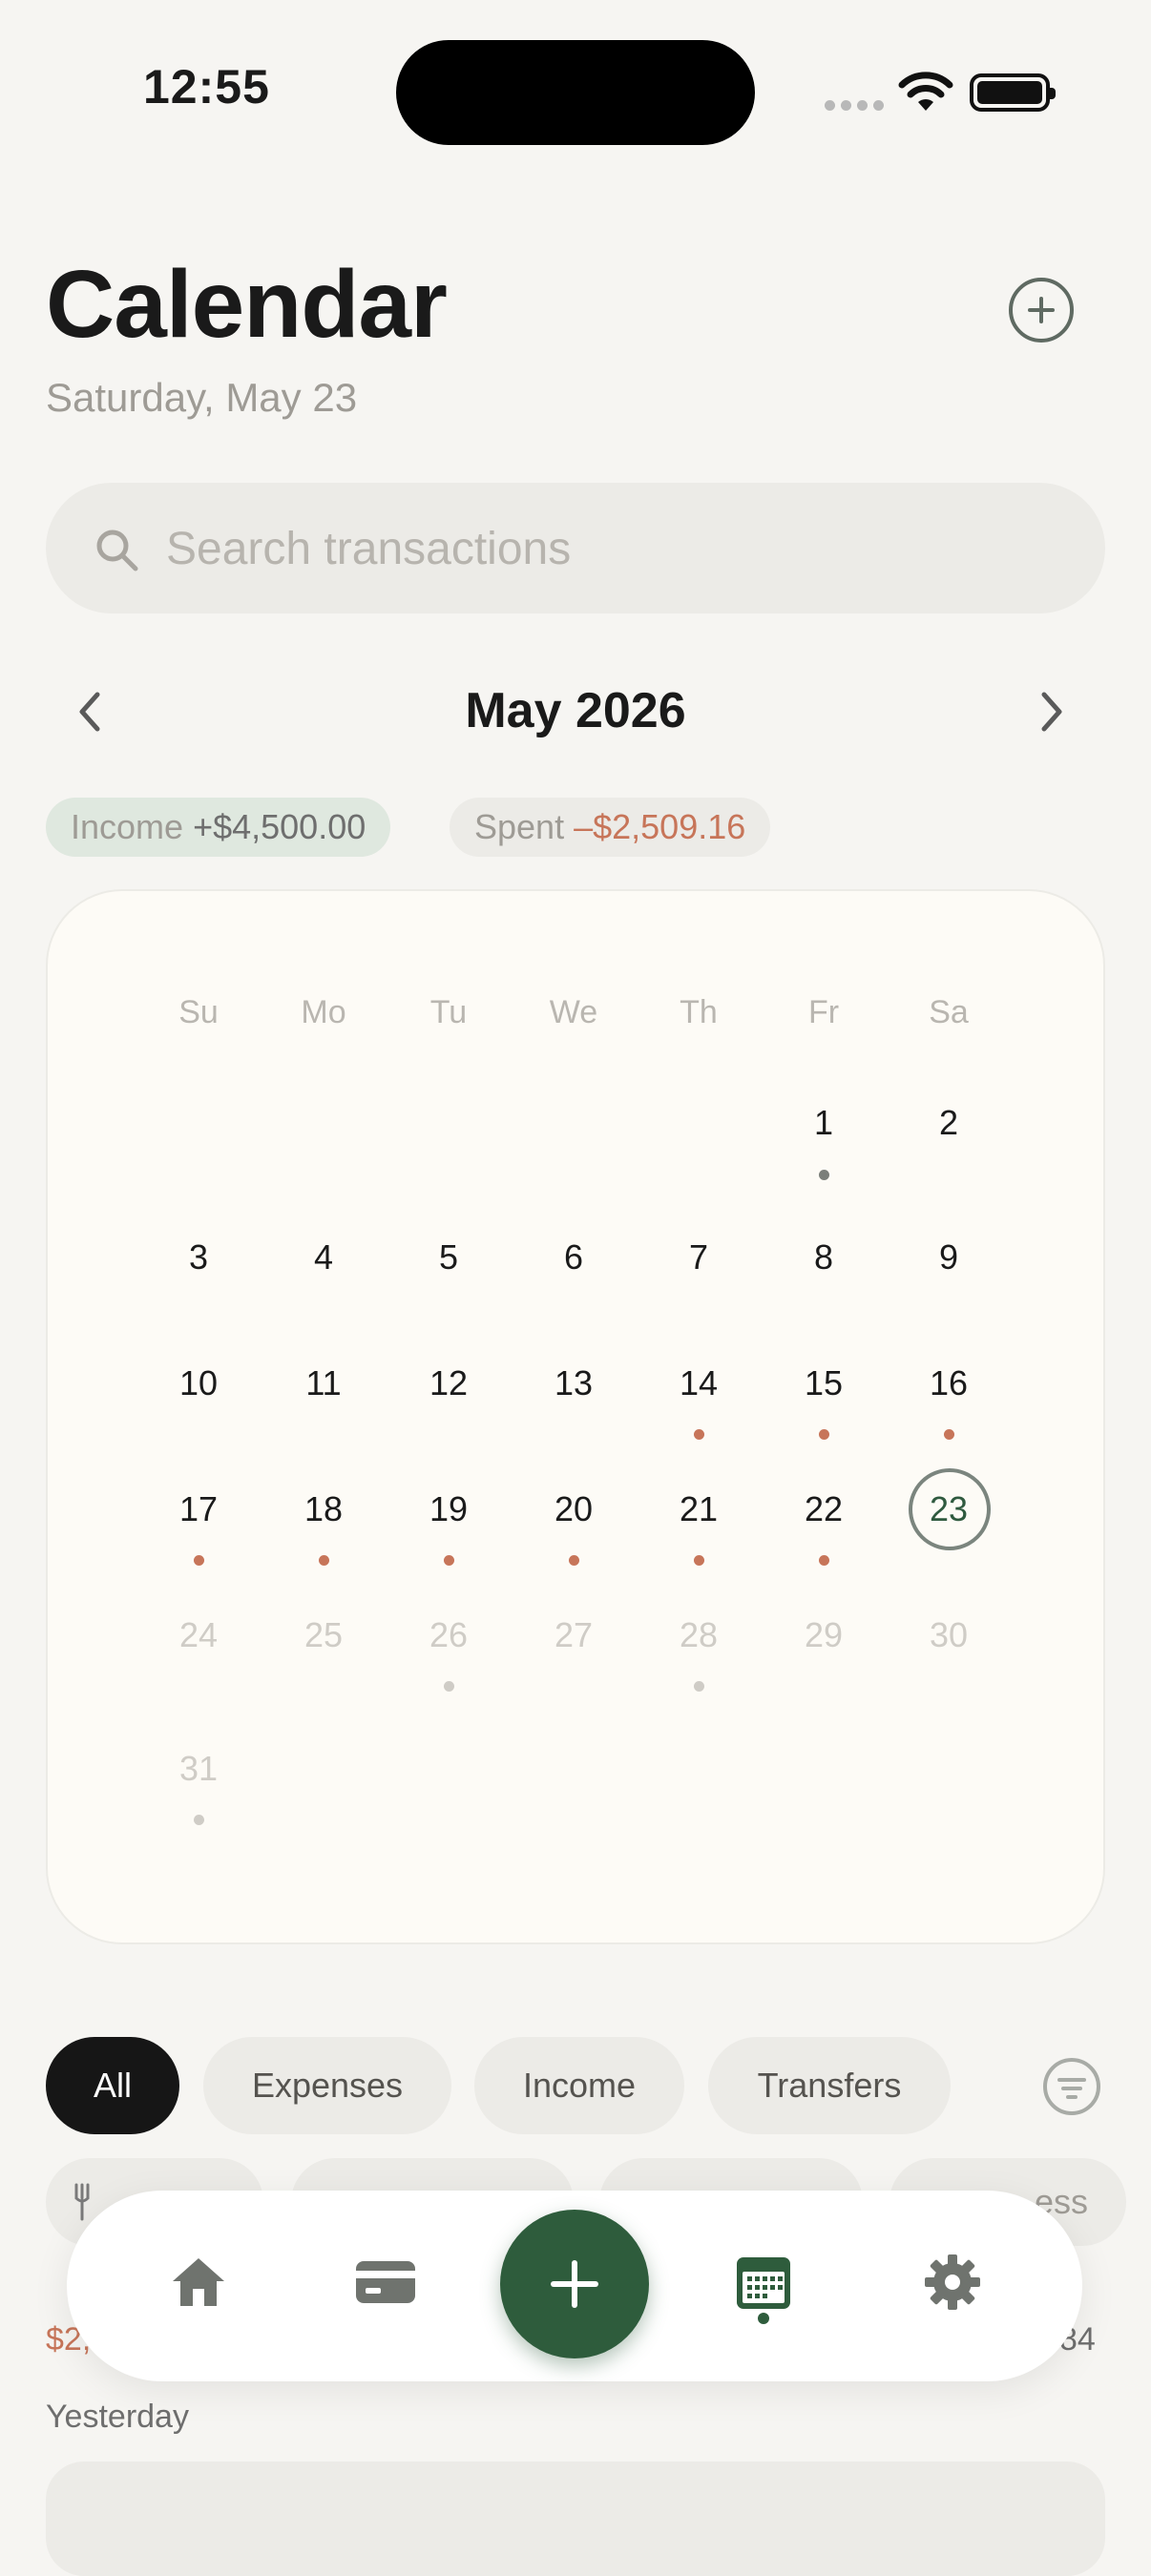 This screenshot has height=2576, width=1151. What do you see at coordinates (369, 549) in the screenshot?
I see `search-placeholder: Search transactions` at bounding box center [369, 549].